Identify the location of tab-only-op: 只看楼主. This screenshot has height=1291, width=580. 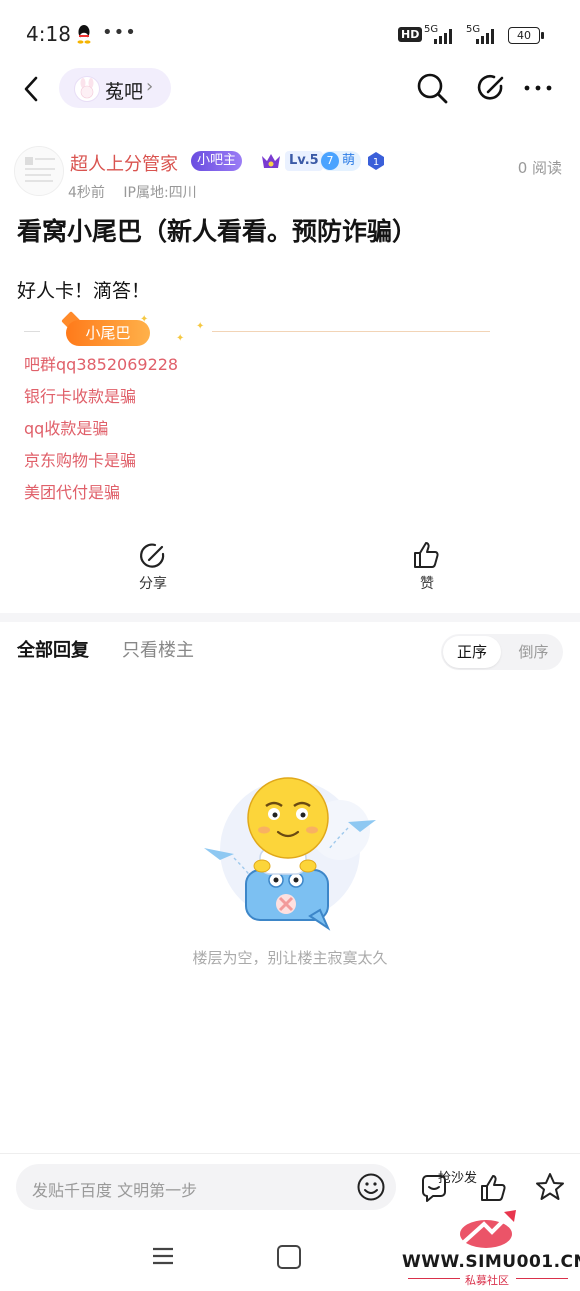
(158, 649).